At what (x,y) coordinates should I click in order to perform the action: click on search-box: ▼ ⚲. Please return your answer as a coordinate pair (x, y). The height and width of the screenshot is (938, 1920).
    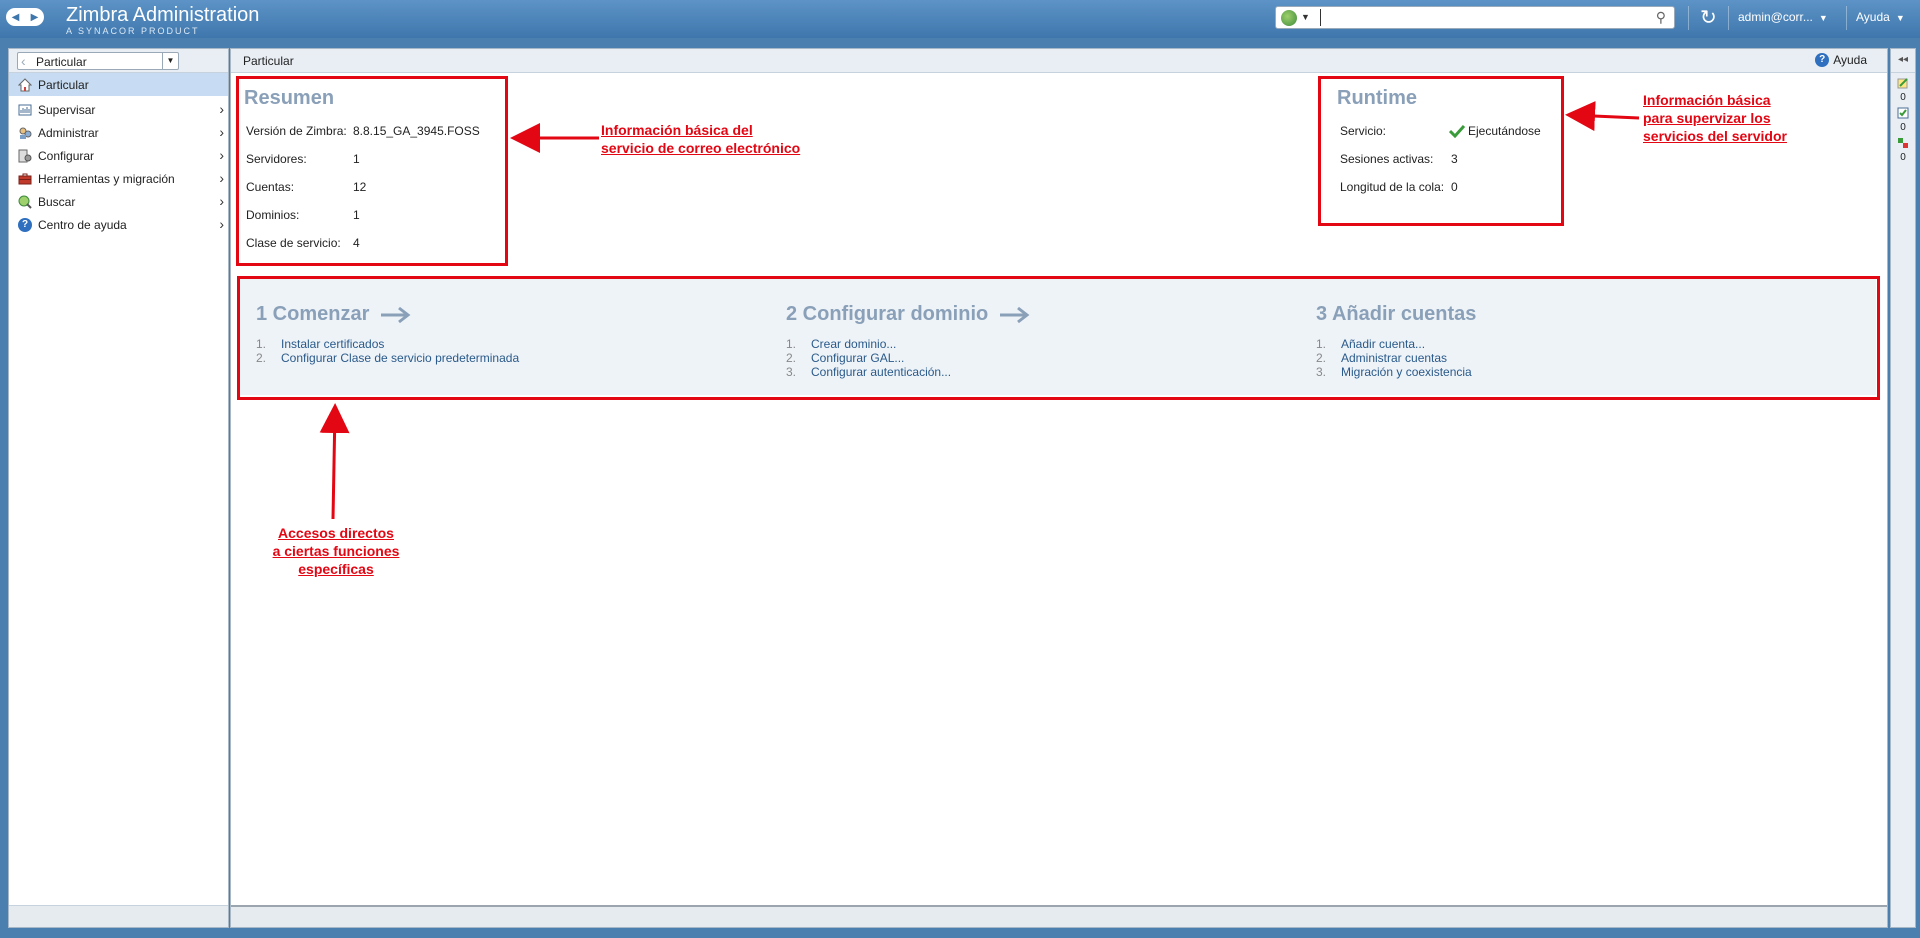
    Looking at the image, I should click on (1475, 17).